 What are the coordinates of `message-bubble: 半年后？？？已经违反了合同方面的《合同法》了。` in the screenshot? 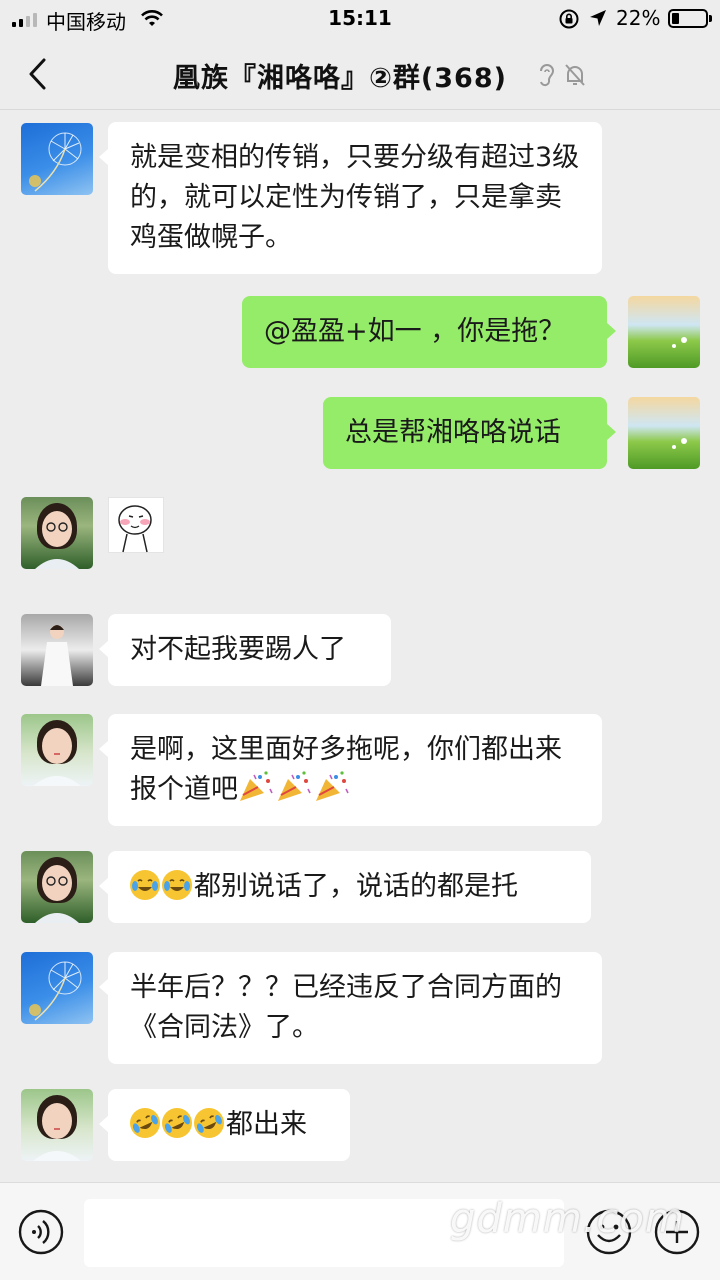 It's located at (350, 1008).